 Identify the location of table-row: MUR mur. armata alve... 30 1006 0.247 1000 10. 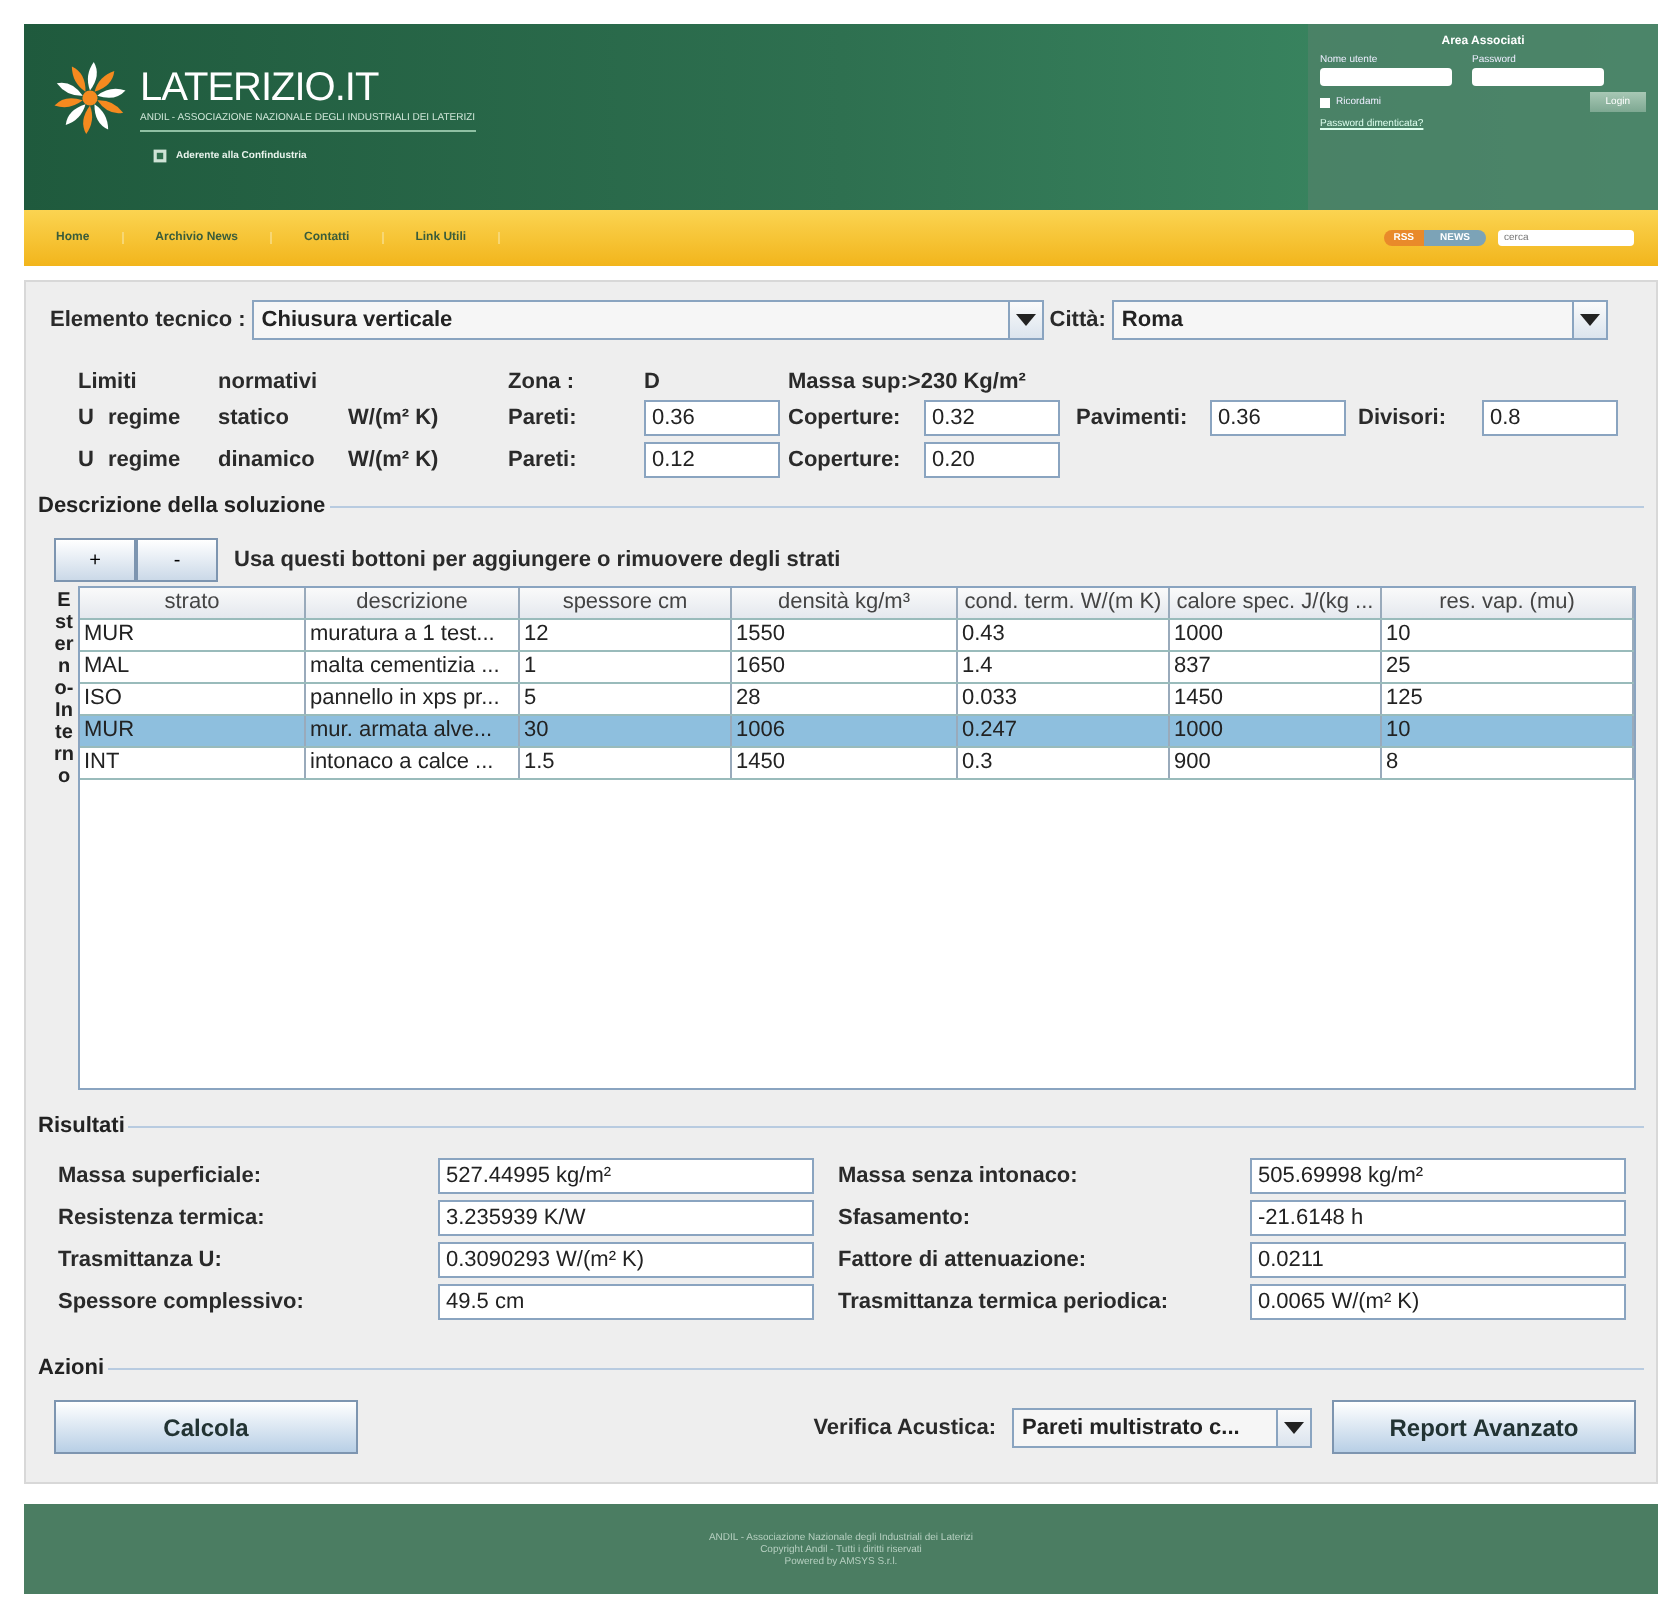
(857, 732).